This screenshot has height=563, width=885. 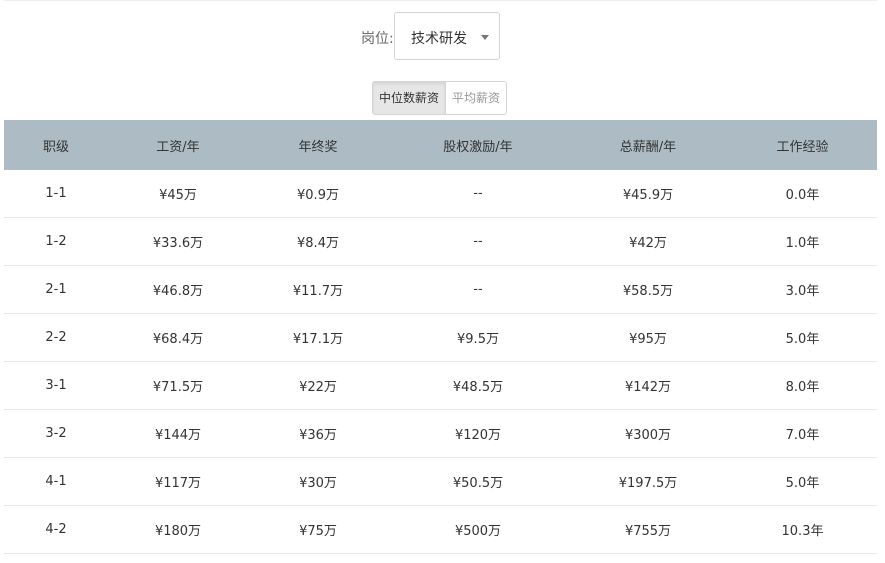 I want to click on cell-total: ¥755万, so click(x=648, y=529).